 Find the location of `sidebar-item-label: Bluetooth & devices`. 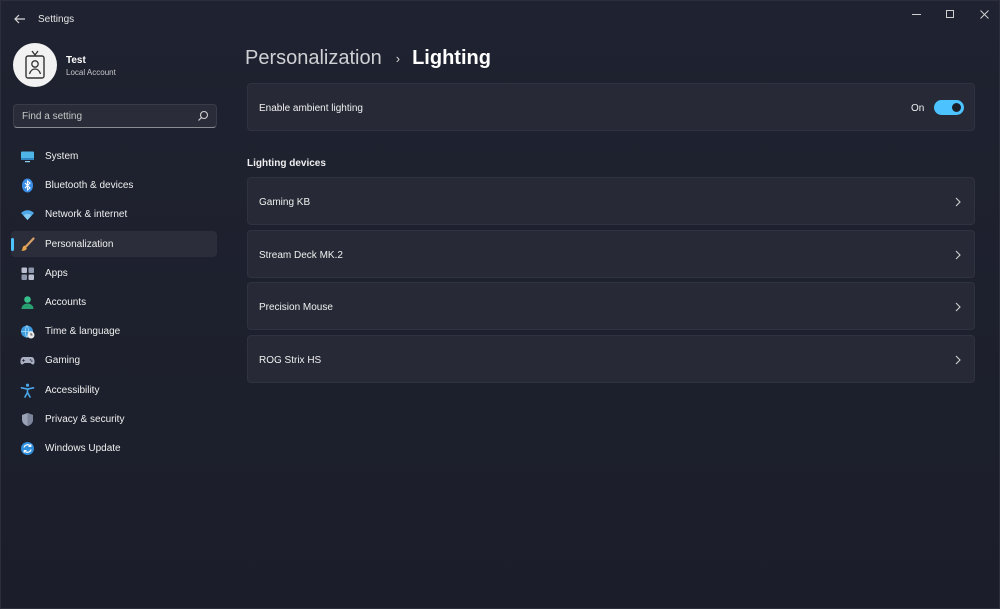

sidebar-item-label: Bluetooth & devices is located at coordinates (89, 186).